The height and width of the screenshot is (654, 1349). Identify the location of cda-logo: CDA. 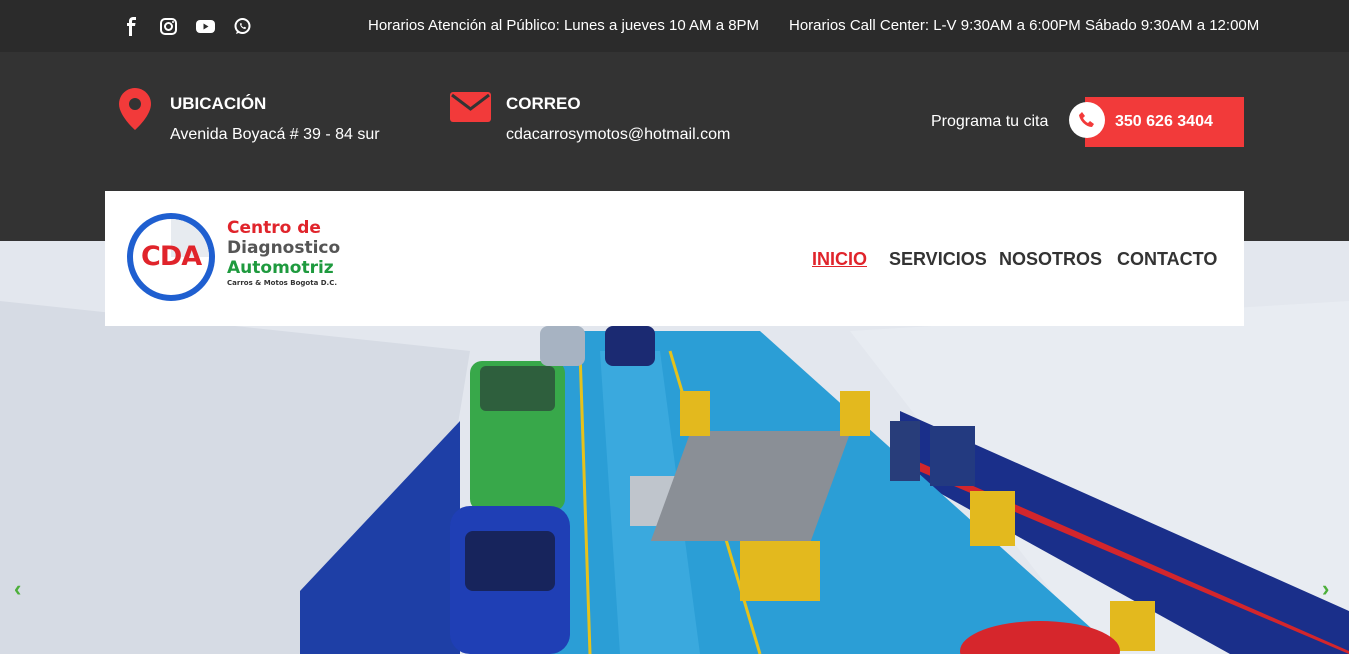
(173, 259).